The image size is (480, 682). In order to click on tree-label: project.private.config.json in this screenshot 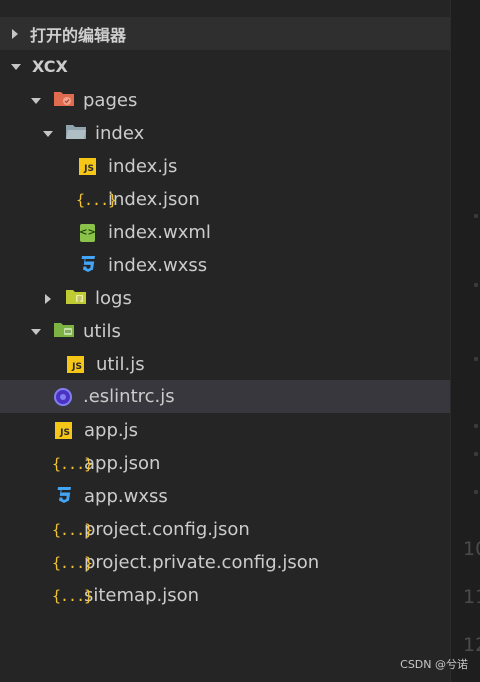, I will do `click(202, 562)`.